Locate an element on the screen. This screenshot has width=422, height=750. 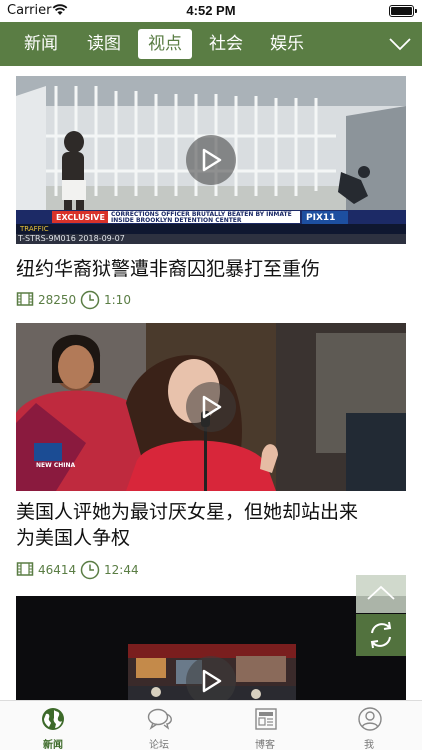
video-title-line1: 美国人评她为最讨厌女星，但她却站出来 is located at coordinates (187, 512).